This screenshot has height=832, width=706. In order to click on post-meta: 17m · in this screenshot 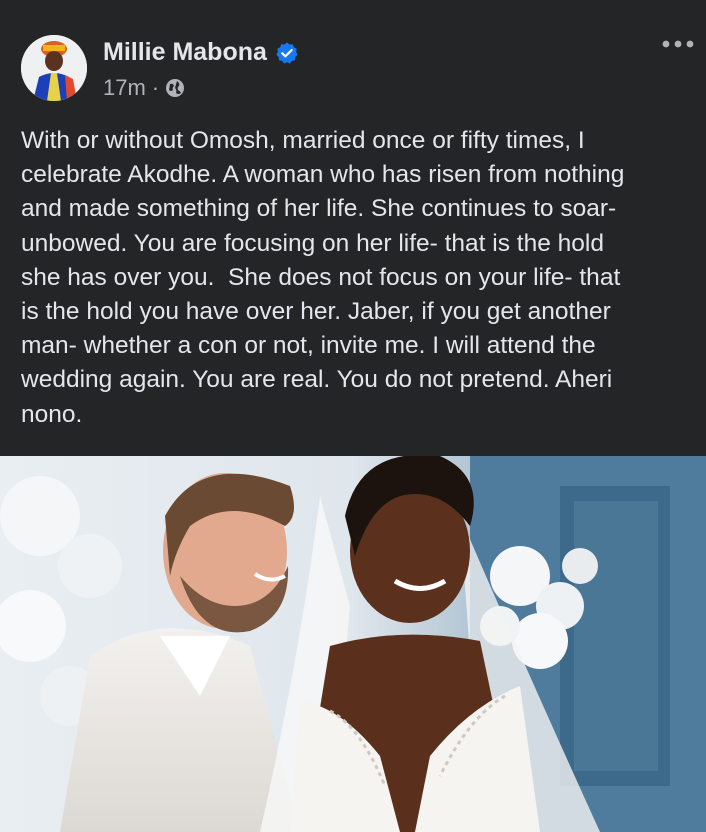, I will do `click(144, 88)`.